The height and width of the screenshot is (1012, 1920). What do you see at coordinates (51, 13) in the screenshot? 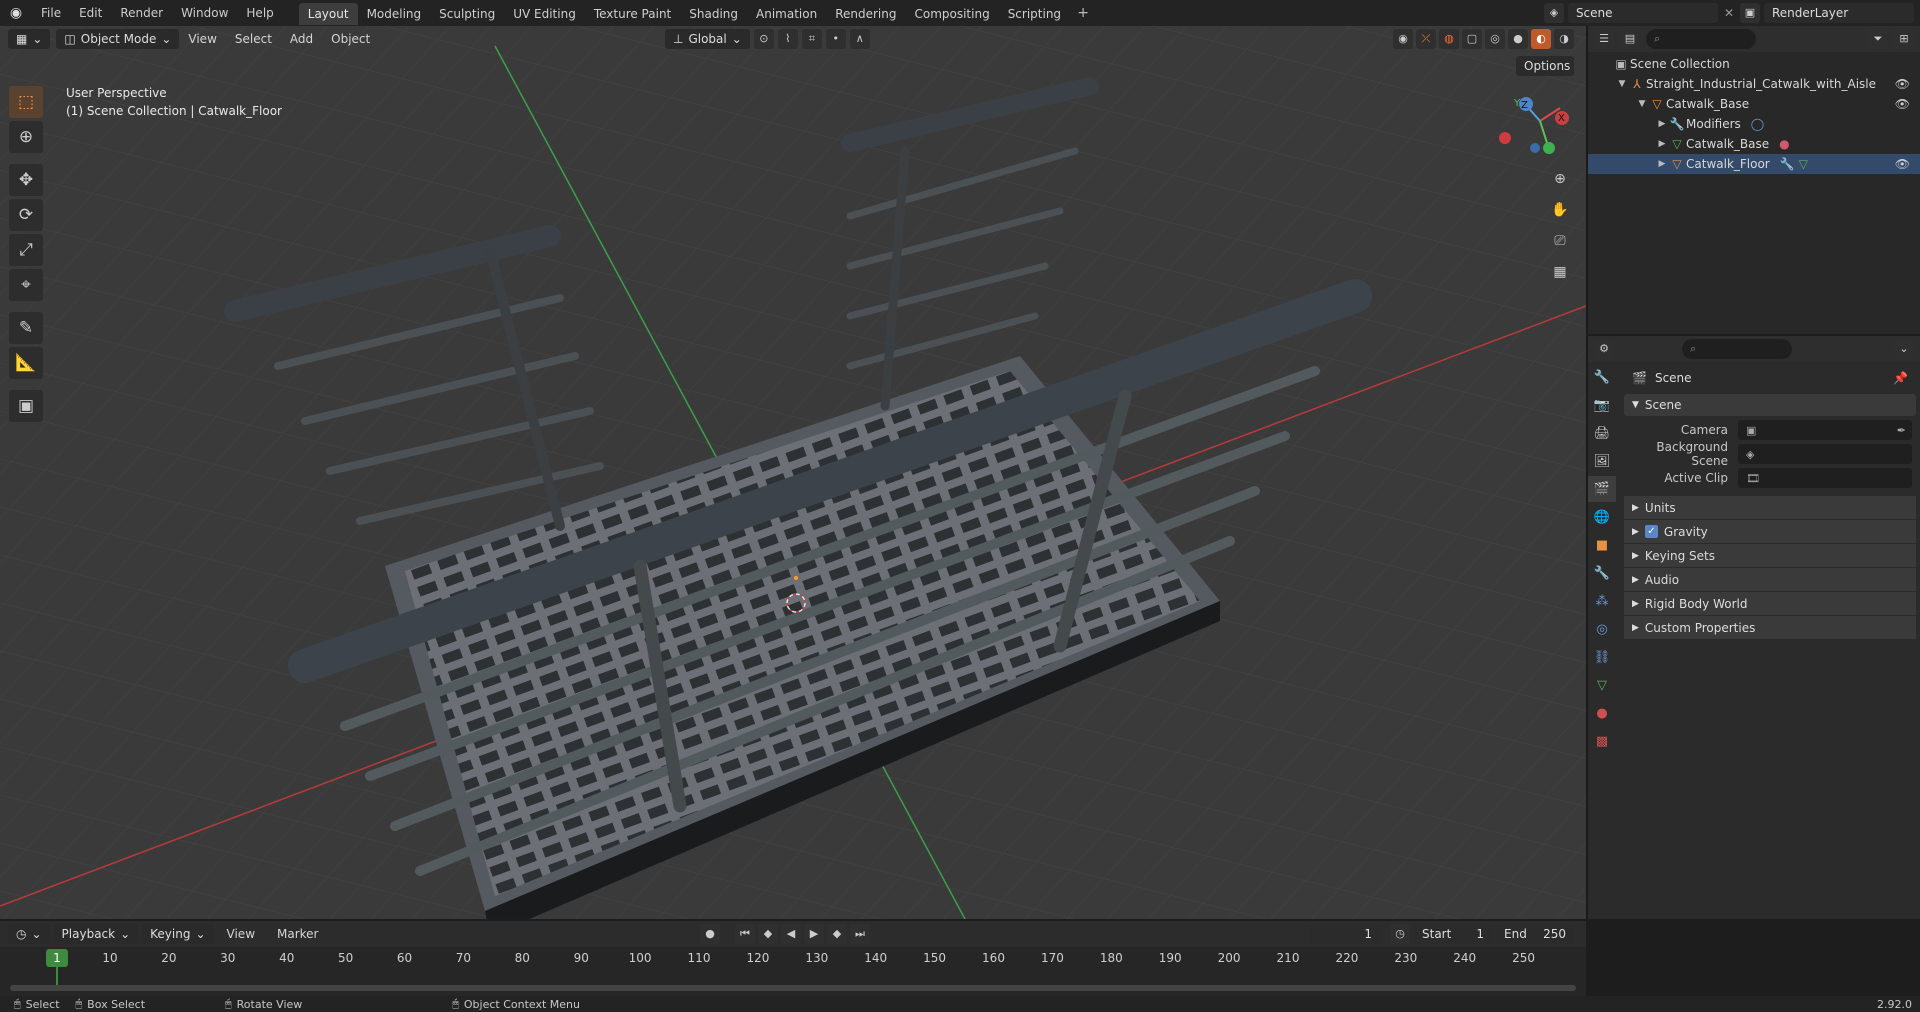
I see `menu-file: File` at bounding box center [51, 13].